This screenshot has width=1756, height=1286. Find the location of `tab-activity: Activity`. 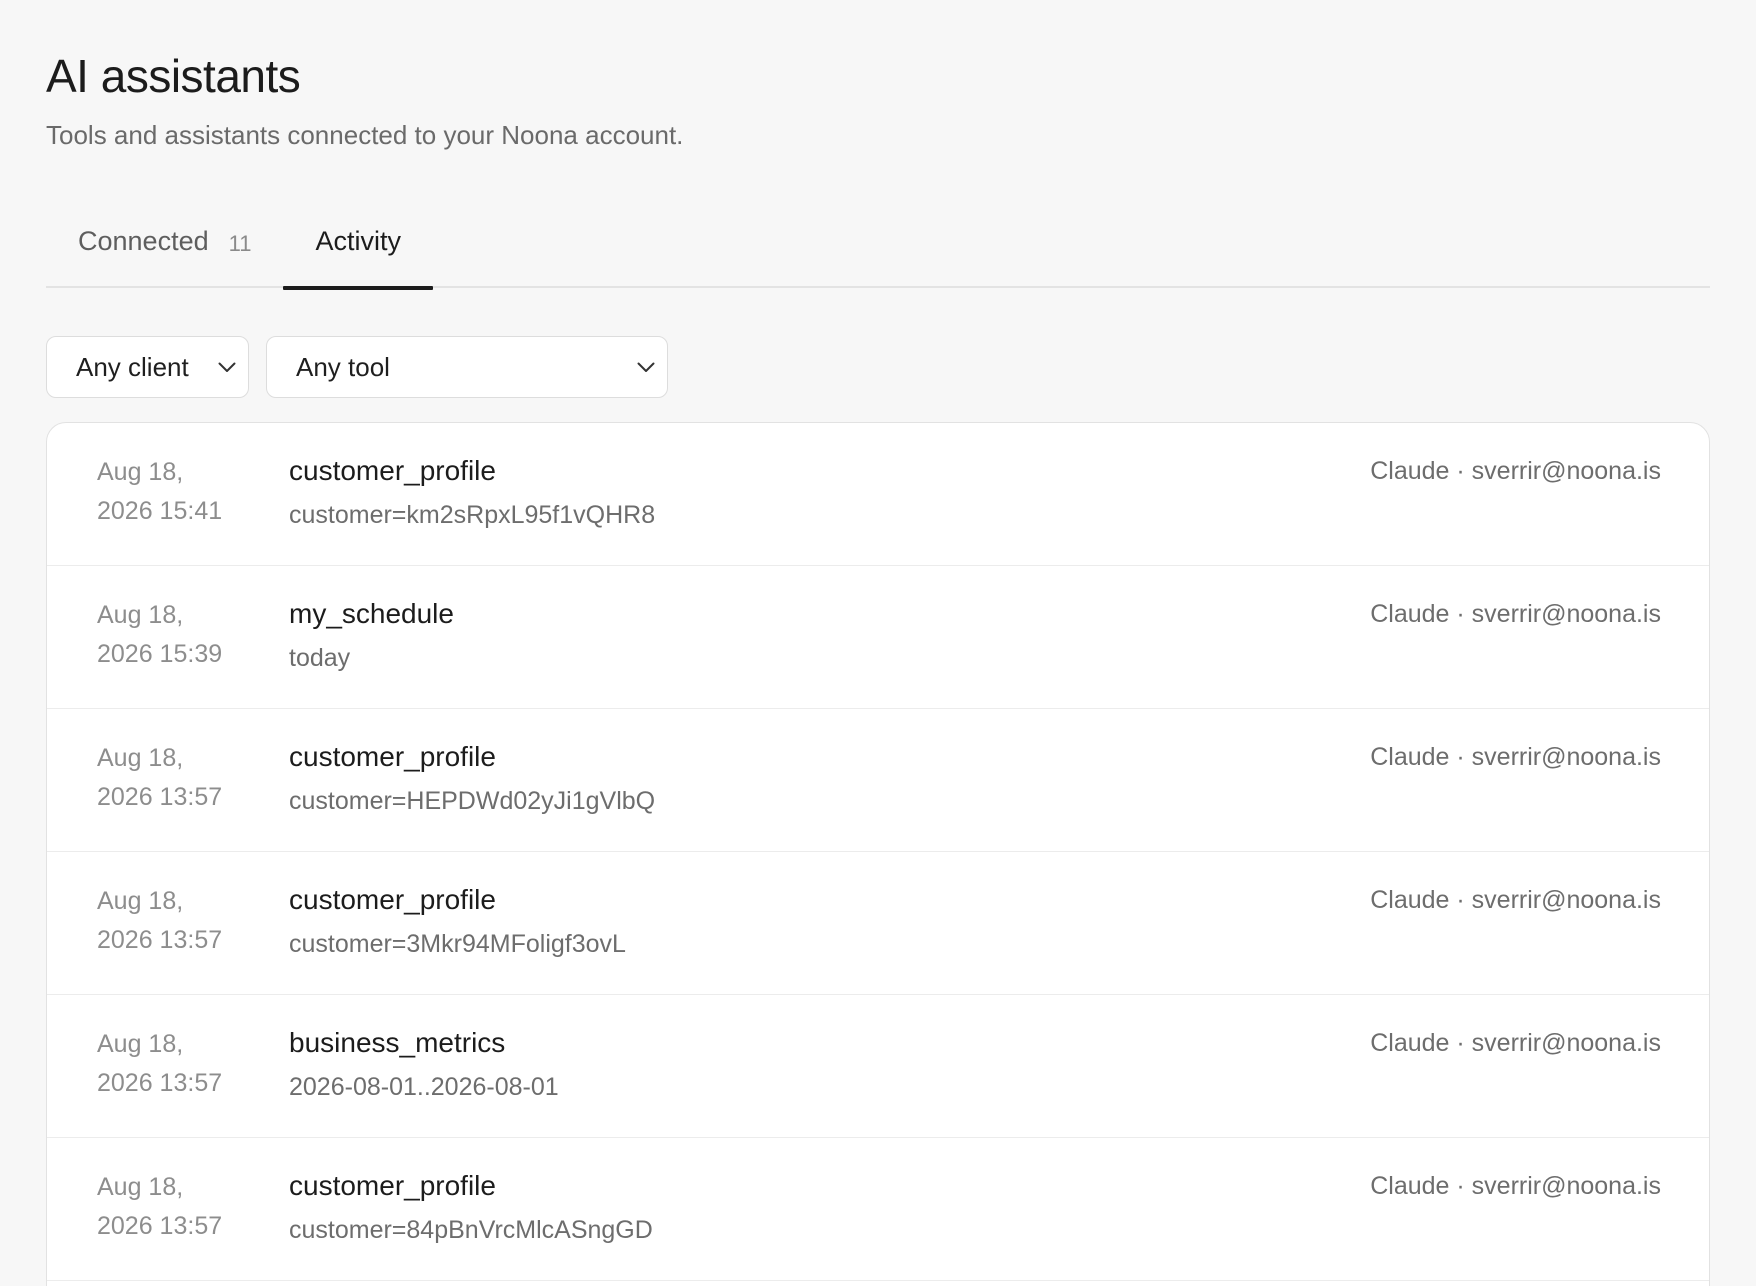

tab-activity: Activity is located at coordinates (358, 250).